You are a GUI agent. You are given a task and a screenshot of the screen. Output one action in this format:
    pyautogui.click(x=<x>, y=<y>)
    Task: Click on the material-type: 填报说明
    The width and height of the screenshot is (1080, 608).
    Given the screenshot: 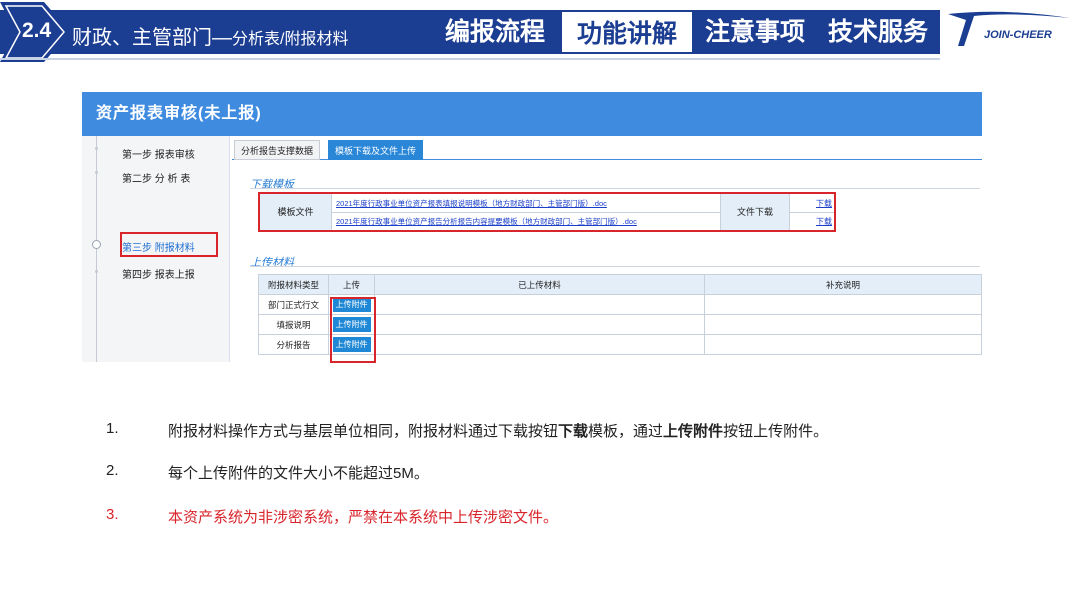 What is the action you would take?
    pyautogui.click(x=293, y=324)
    